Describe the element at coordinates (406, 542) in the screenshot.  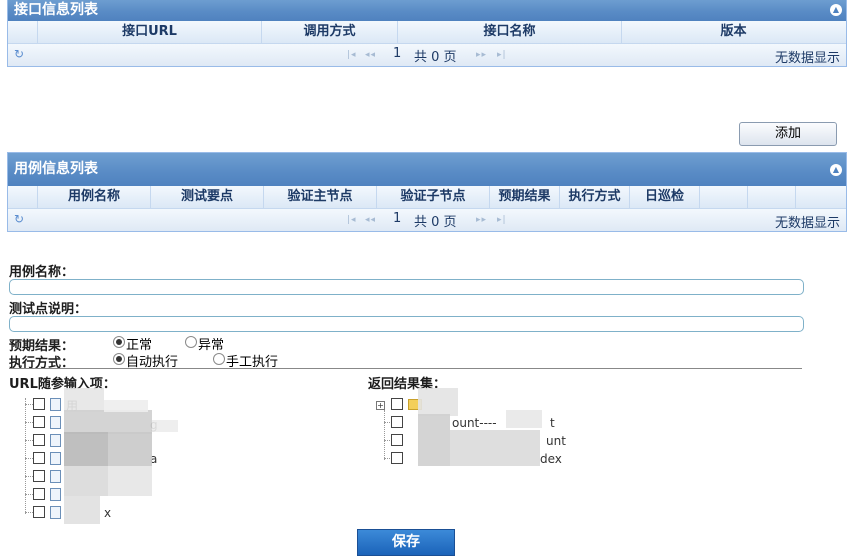
I see `save-button: 保存` at that location.